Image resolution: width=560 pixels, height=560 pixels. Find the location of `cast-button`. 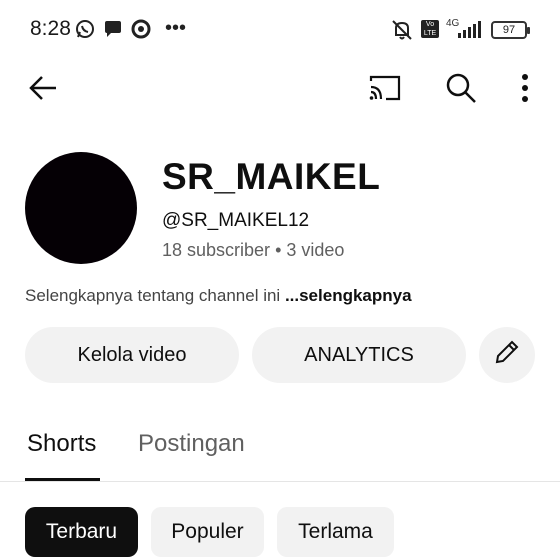

cast-button is located at coordinates (385, 90).